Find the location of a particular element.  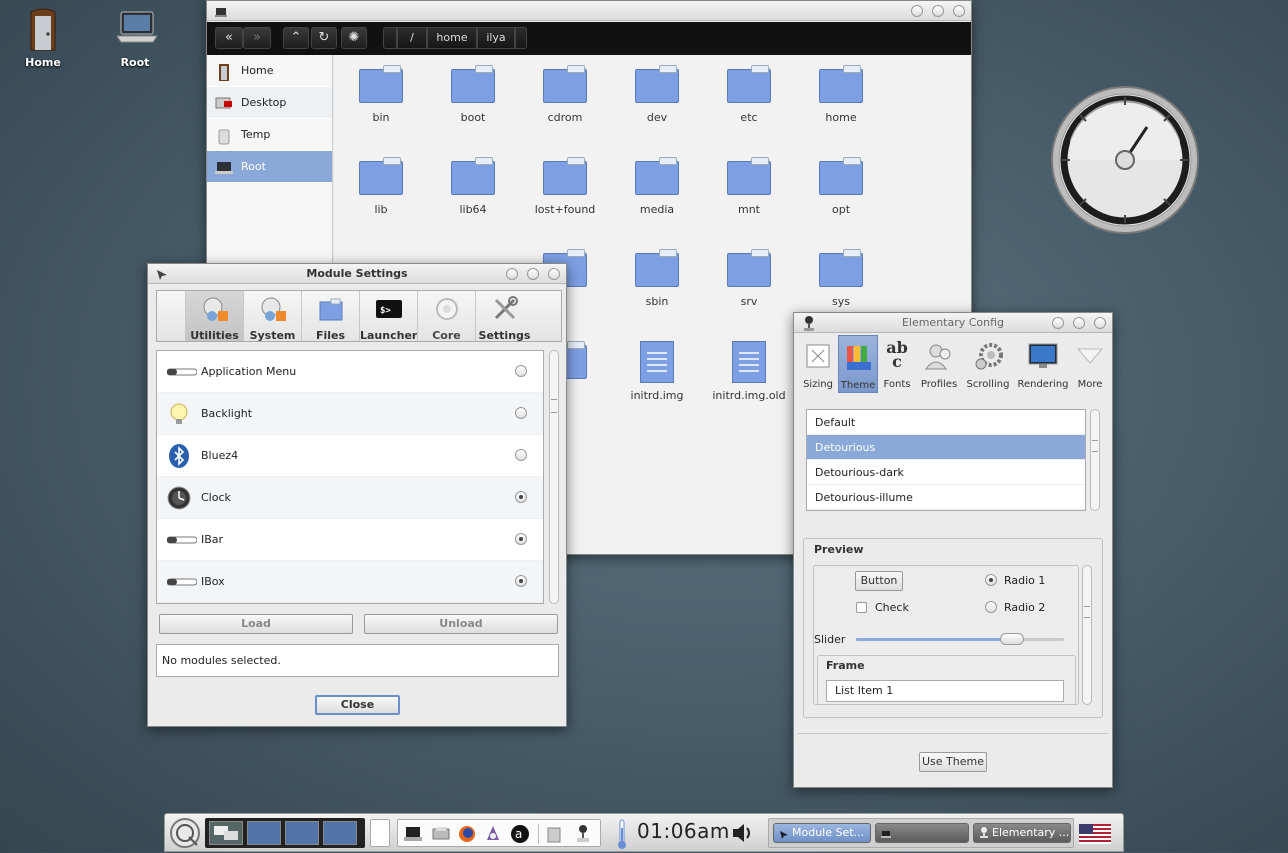

folder-item: mnt is located at coordinates (749, 186).